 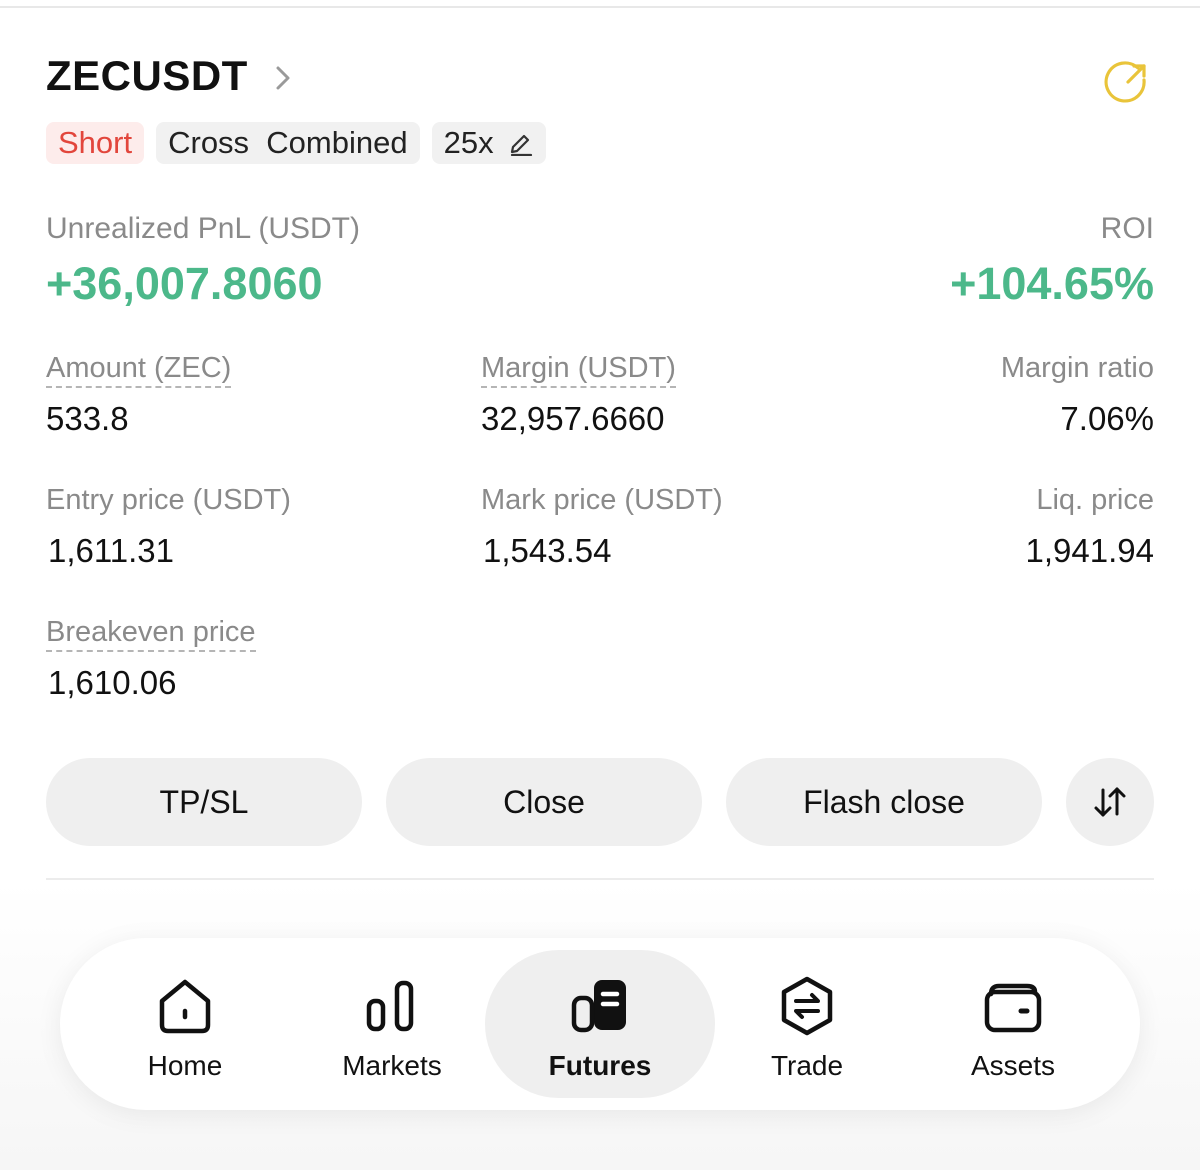 What do you see at coordinates (807, 1006) in the screenshot?
I see `trade-icon` at bounding box center [807, 1006].